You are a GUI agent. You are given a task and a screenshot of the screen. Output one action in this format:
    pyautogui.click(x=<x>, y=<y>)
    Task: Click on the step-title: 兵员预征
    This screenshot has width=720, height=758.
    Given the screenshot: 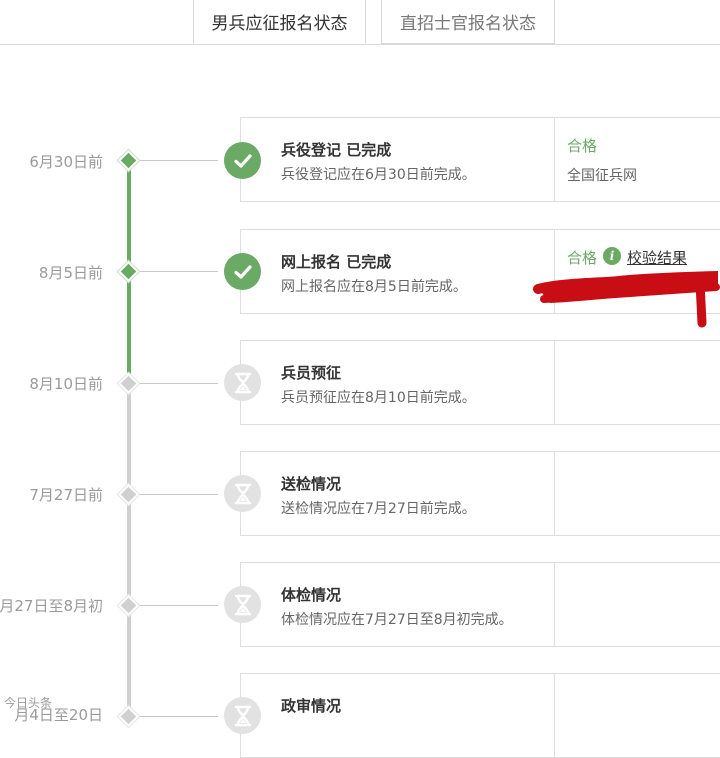 What is the action you would take?
    pyautogui.click(x=311, y=373)
    